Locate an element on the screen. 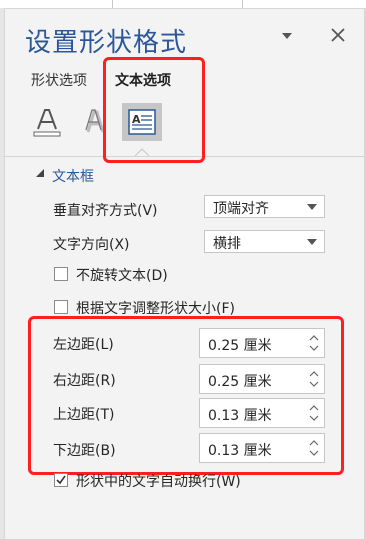 This screenshot has width=366, height=539. left-margin-value: 0.25 厘米 is located at coordinates (240, 345).